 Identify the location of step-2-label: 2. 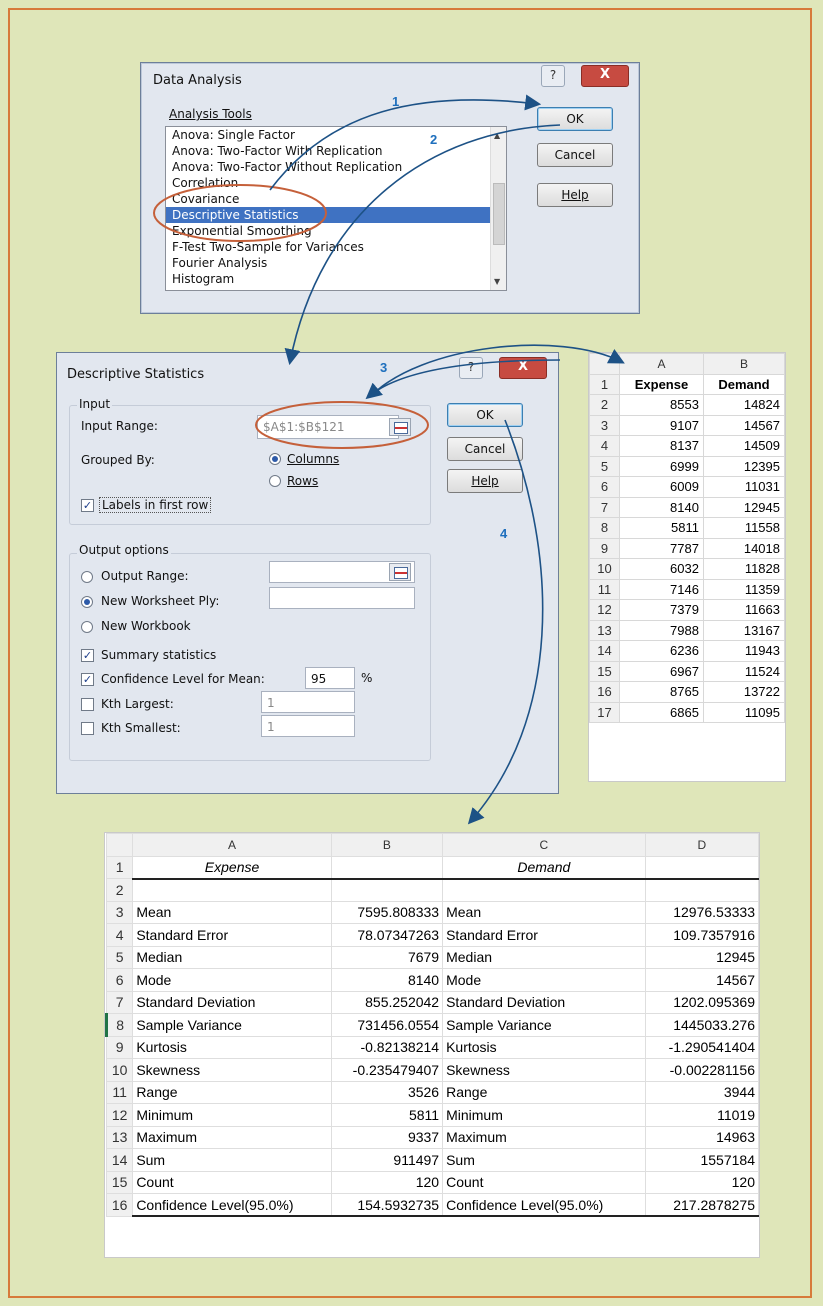
(434, 139).